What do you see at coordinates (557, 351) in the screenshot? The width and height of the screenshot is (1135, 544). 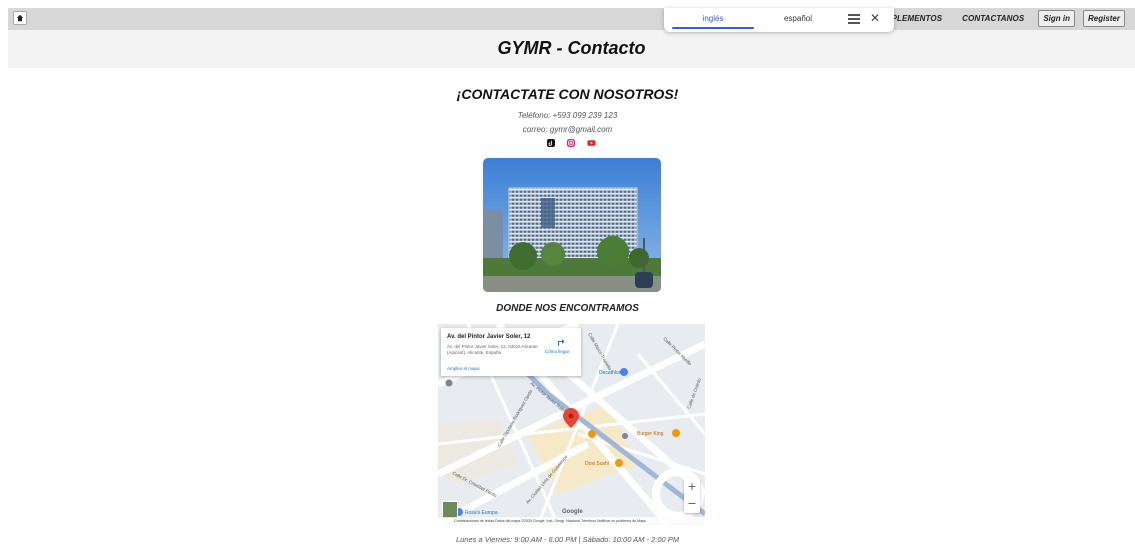 I see `directions-link: Cómo llegar` at bounding box center [557, 351].